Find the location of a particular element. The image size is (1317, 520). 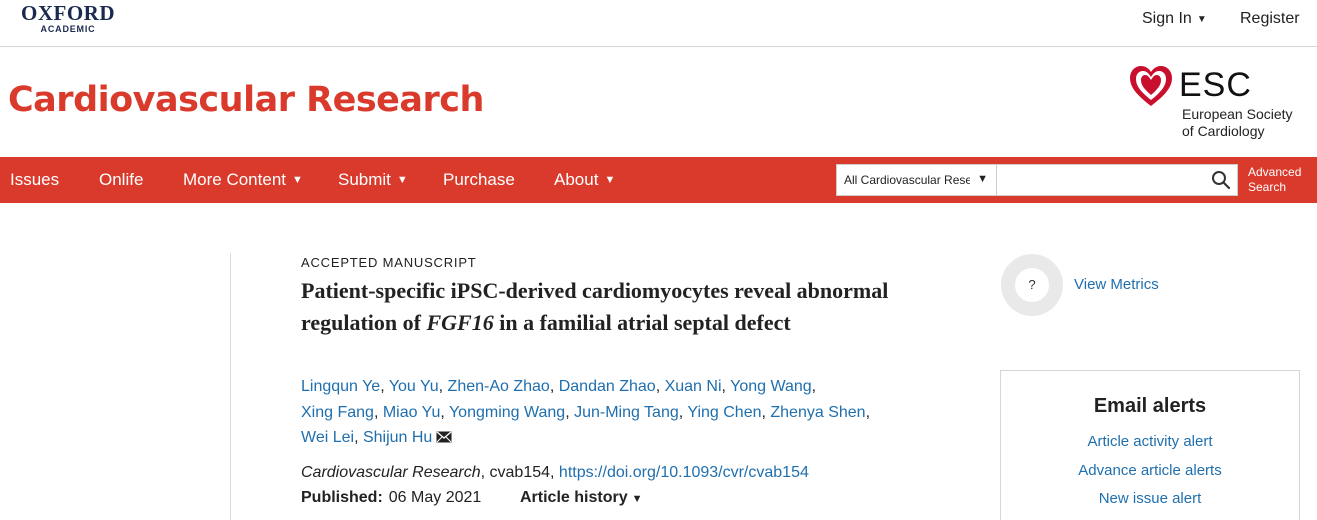

author-link: Zhenya Shen is located at coordinates (817, 412).